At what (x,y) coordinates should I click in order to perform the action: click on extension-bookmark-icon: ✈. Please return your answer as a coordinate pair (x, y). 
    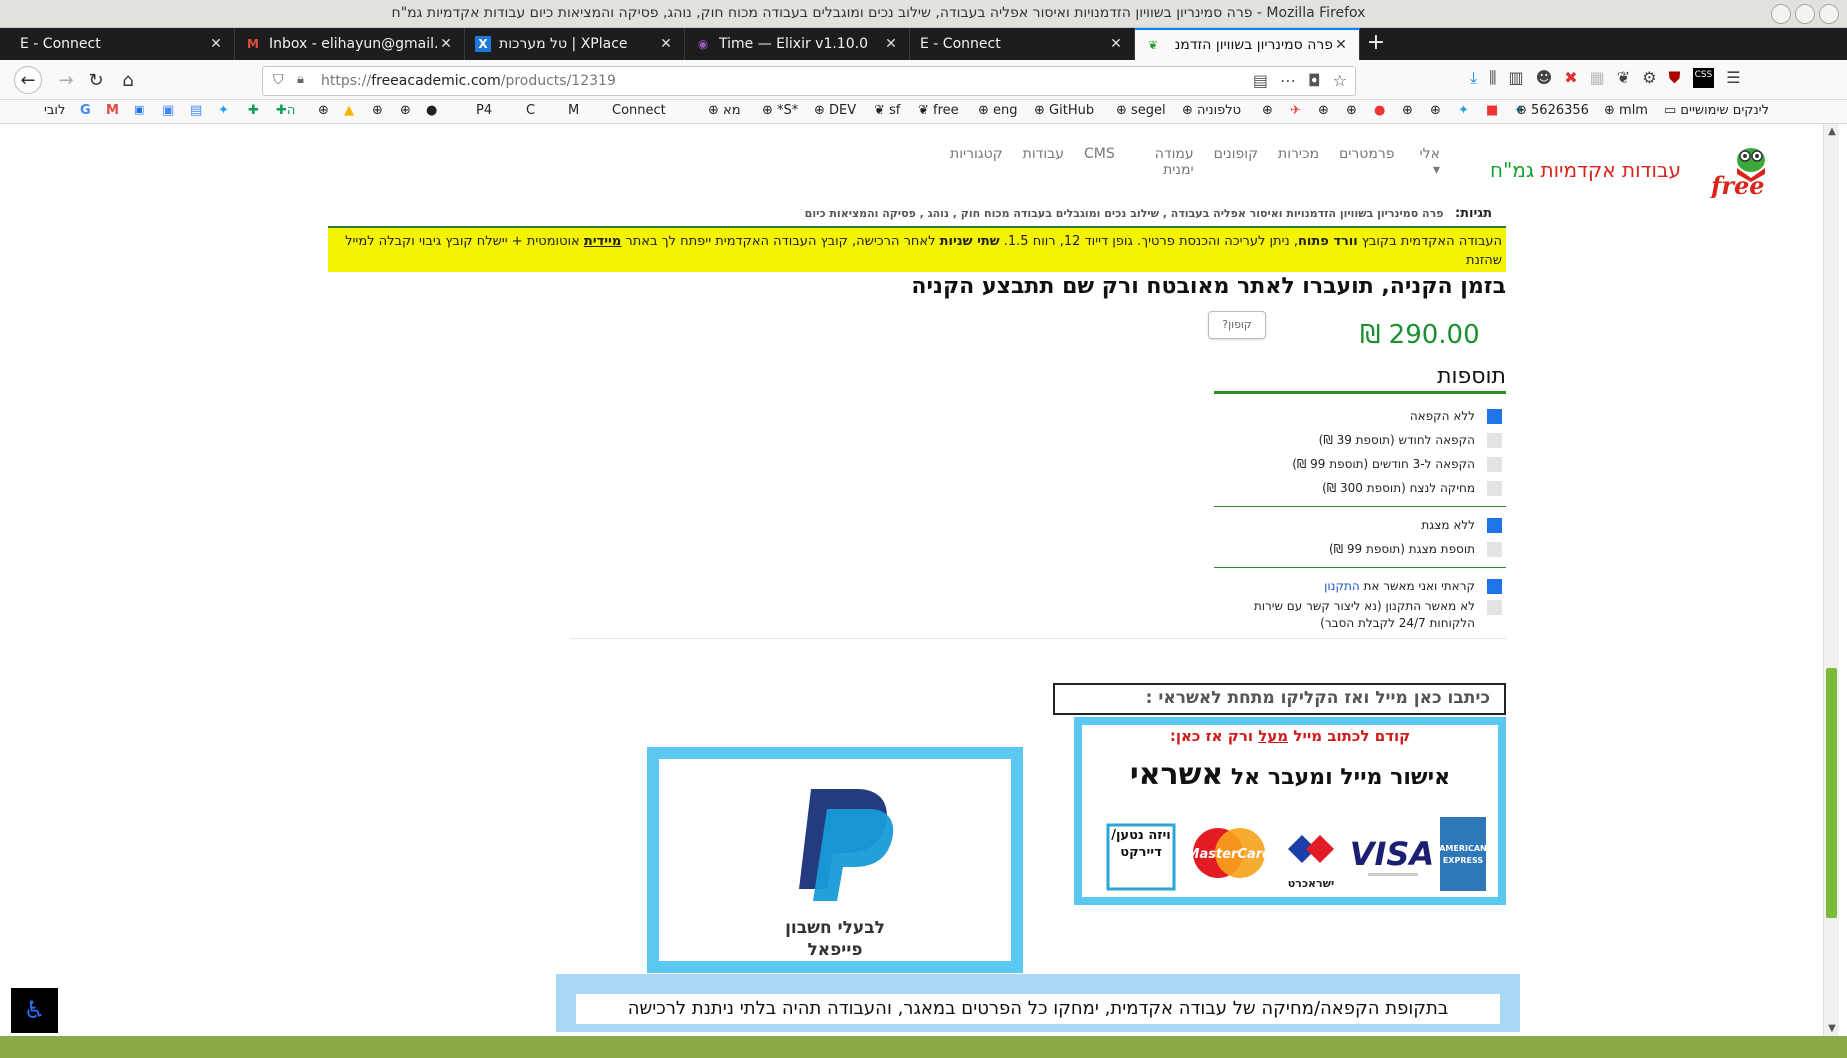
    Looking at the image, I should click on (1295, 110).